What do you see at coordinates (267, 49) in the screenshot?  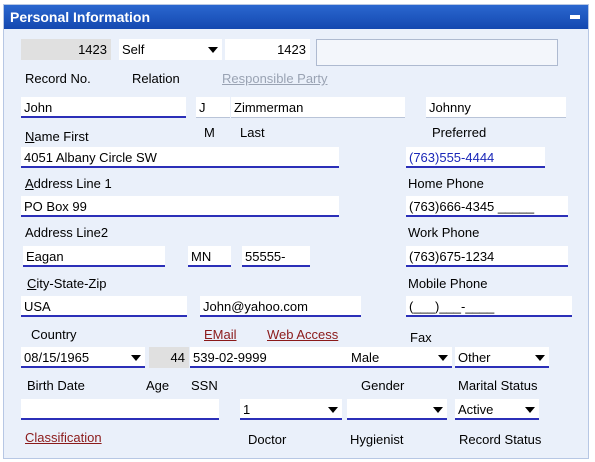 I see `responsible-party-no-field: 1423` at bounding box center [267, 49].